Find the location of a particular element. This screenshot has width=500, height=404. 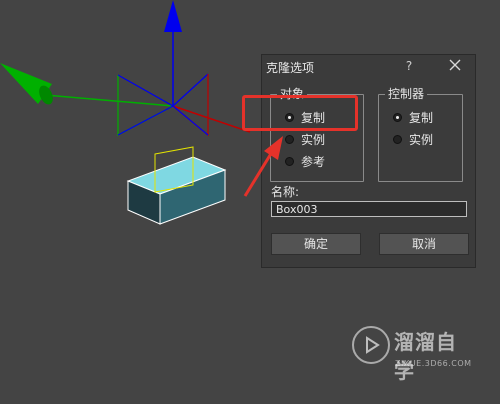

controller-instance-radio is located at coordinates (397, 139).